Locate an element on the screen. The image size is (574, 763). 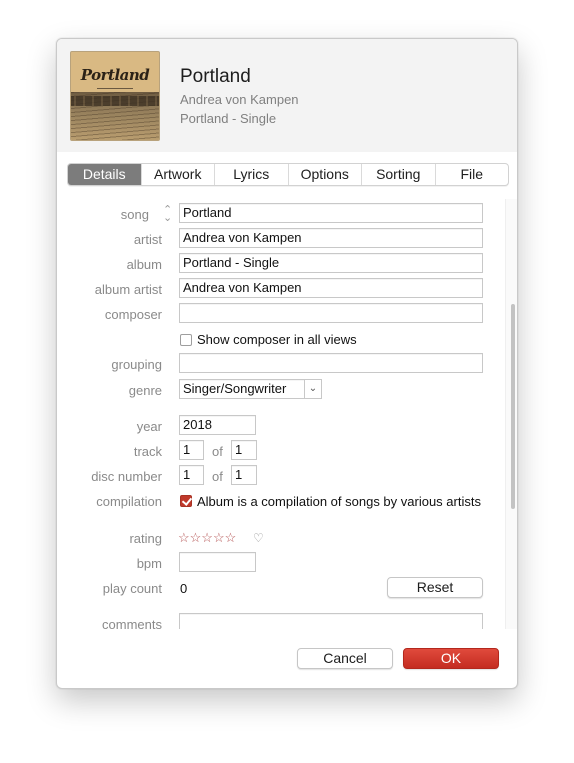
year-label: year is located at coordinates (149, 426).